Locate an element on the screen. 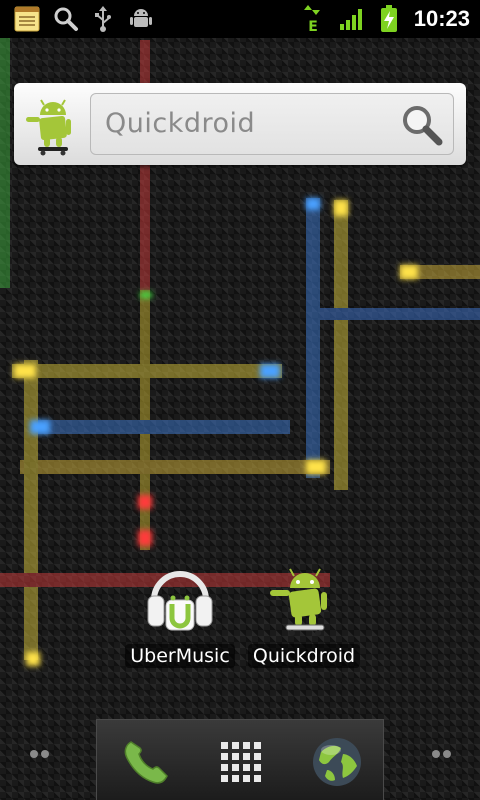 This screenshot has height=800, width=480. app-drawer-icon is located at coordinates (241, 762).